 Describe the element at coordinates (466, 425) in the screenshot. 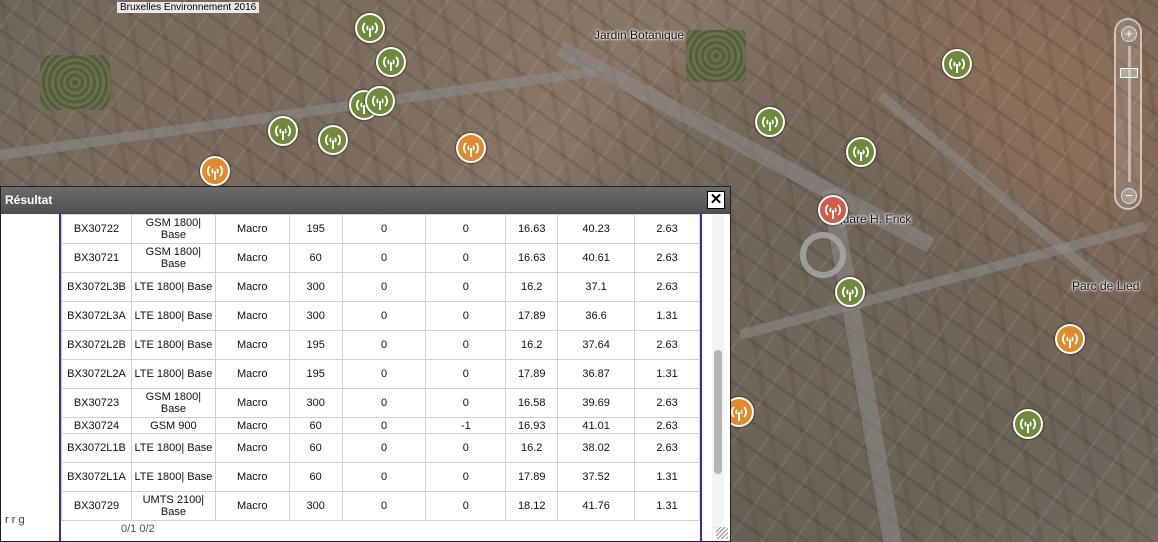

I see `table-cell: -1` at that location.